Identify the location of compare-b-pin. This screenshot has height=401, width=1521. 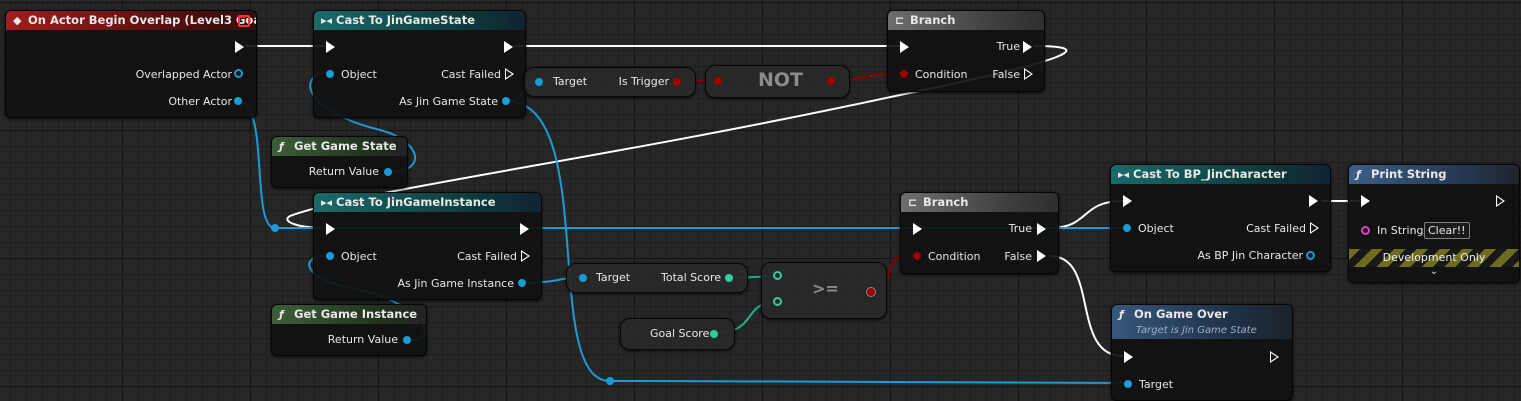
(777, 301).